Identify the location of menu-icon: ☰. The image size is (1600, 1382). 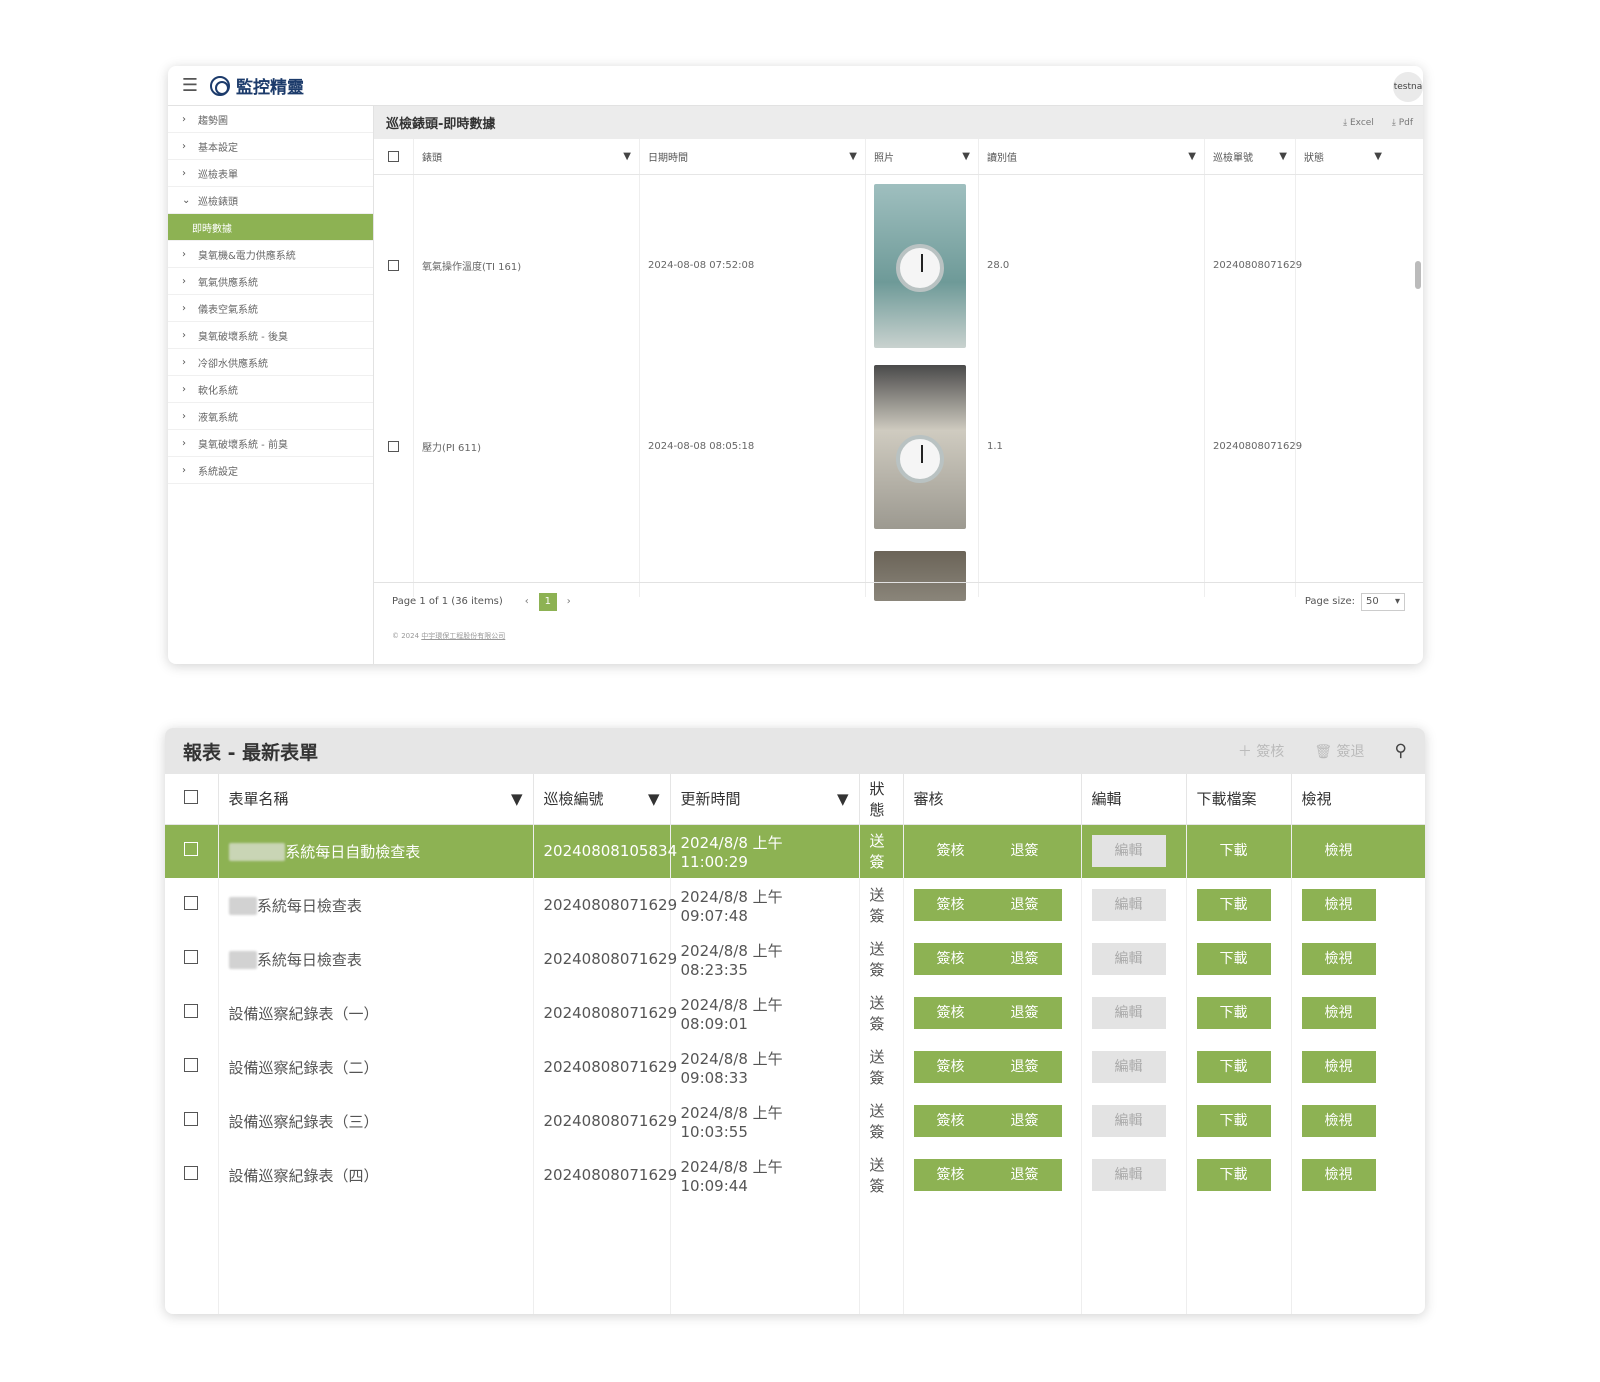
(190, 85).